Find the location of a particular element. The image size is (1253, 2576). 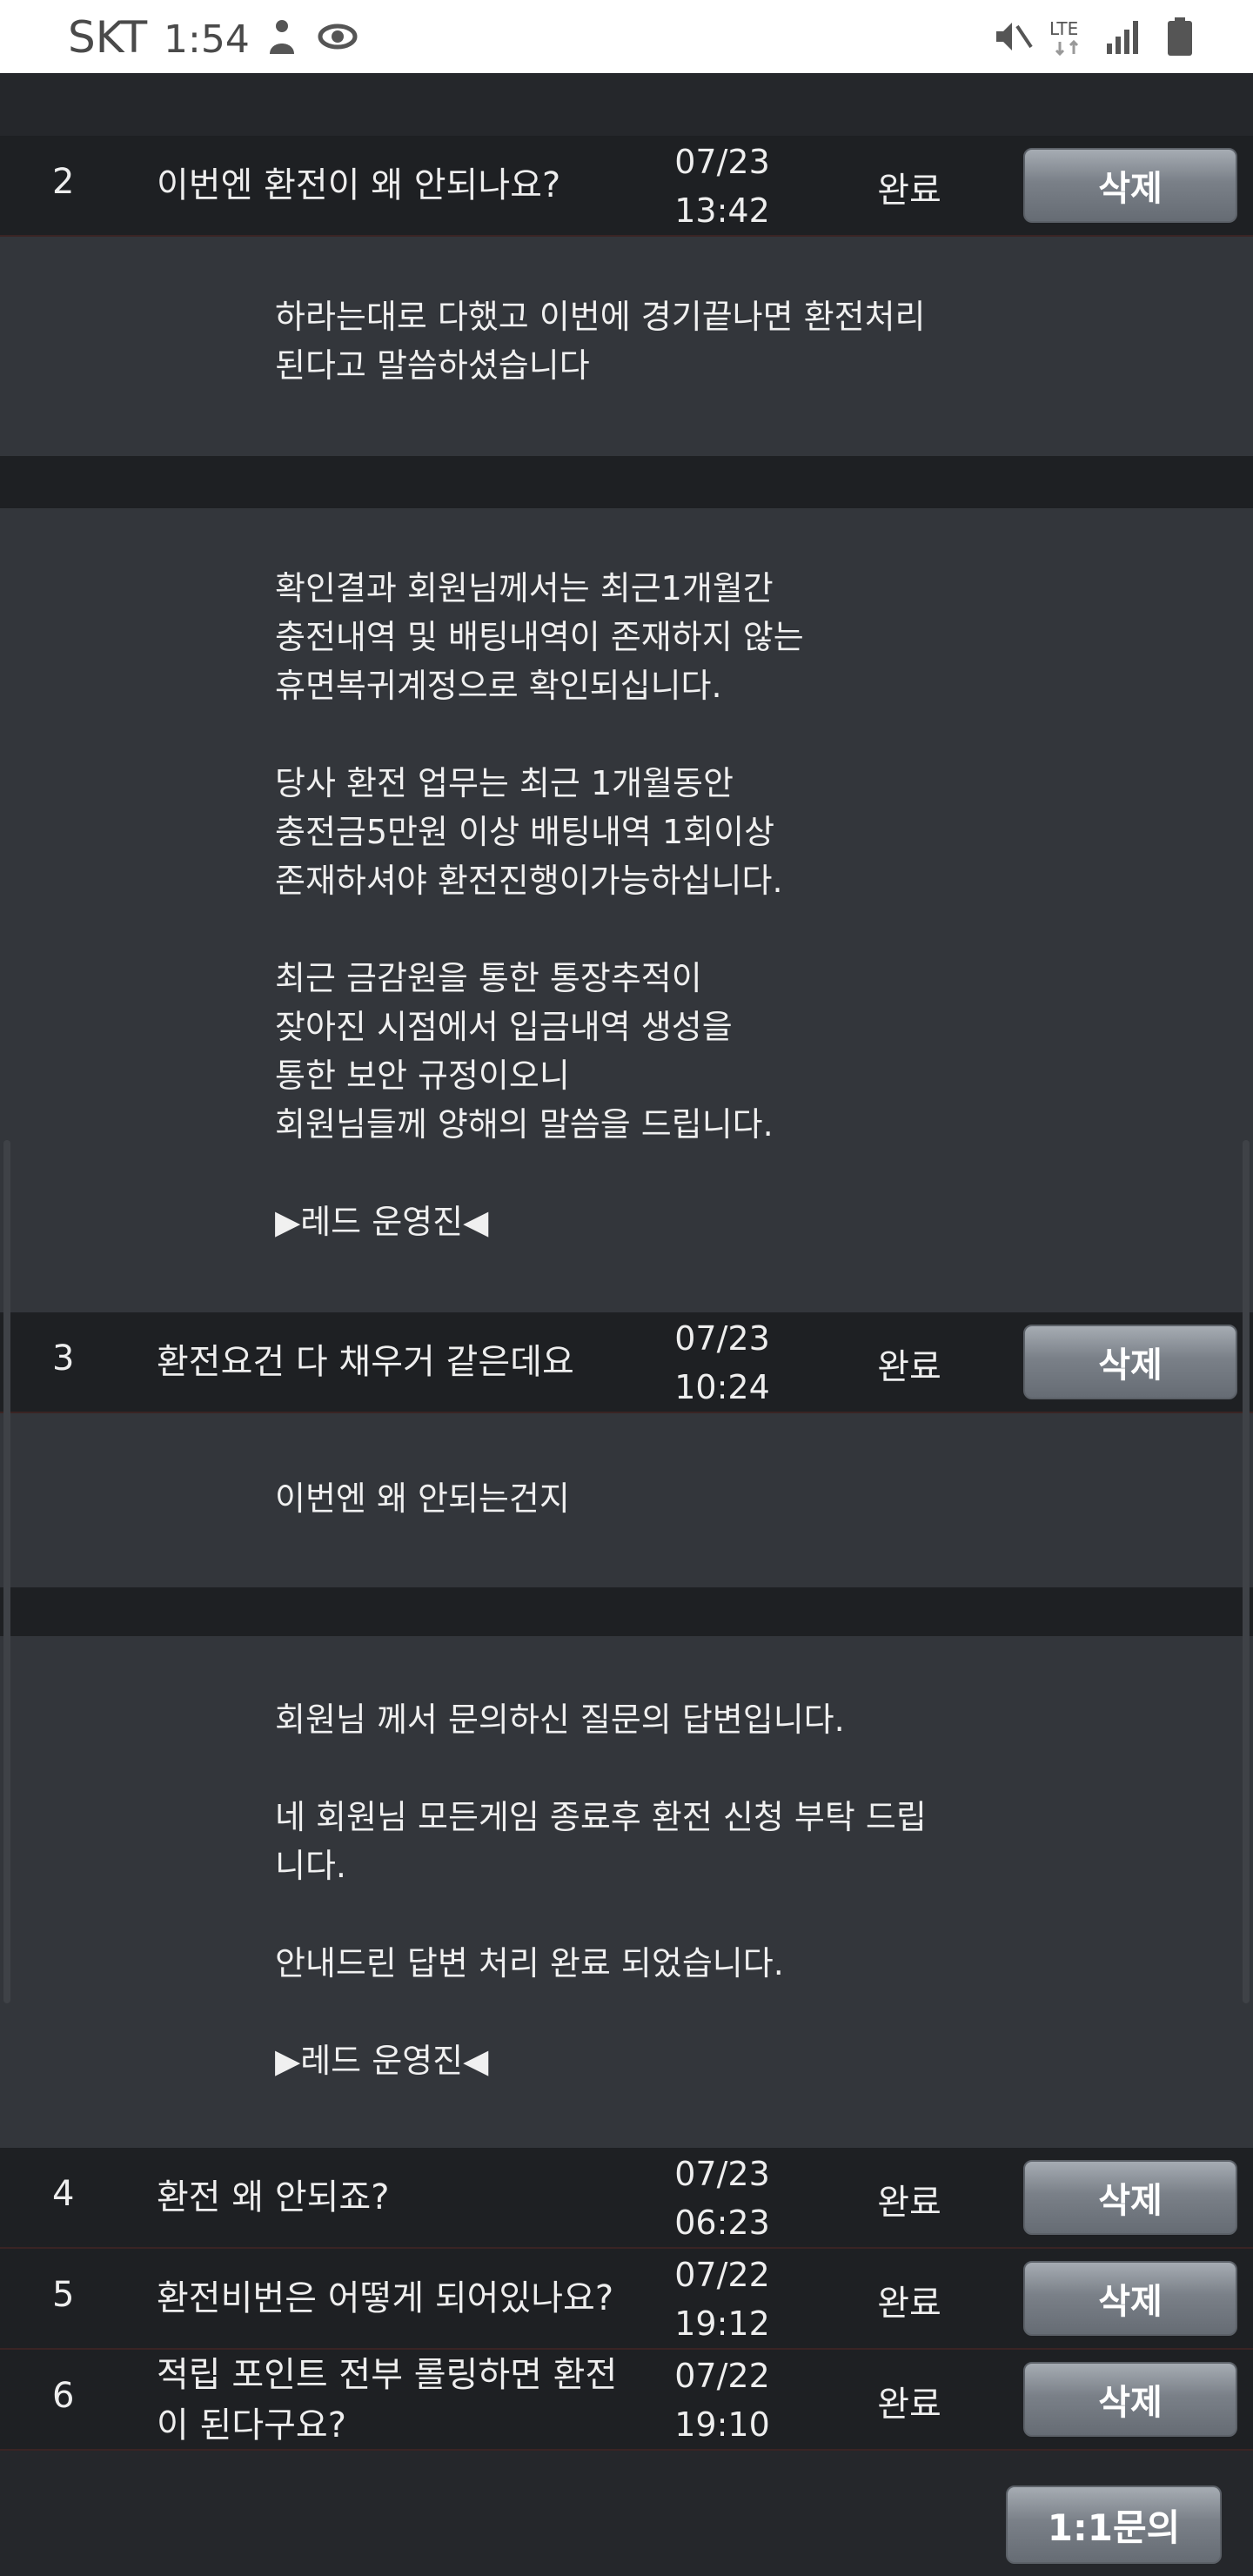

row-title: 환전비번은 어떻게 되어있나요? is located at coordinates (401, 2298).